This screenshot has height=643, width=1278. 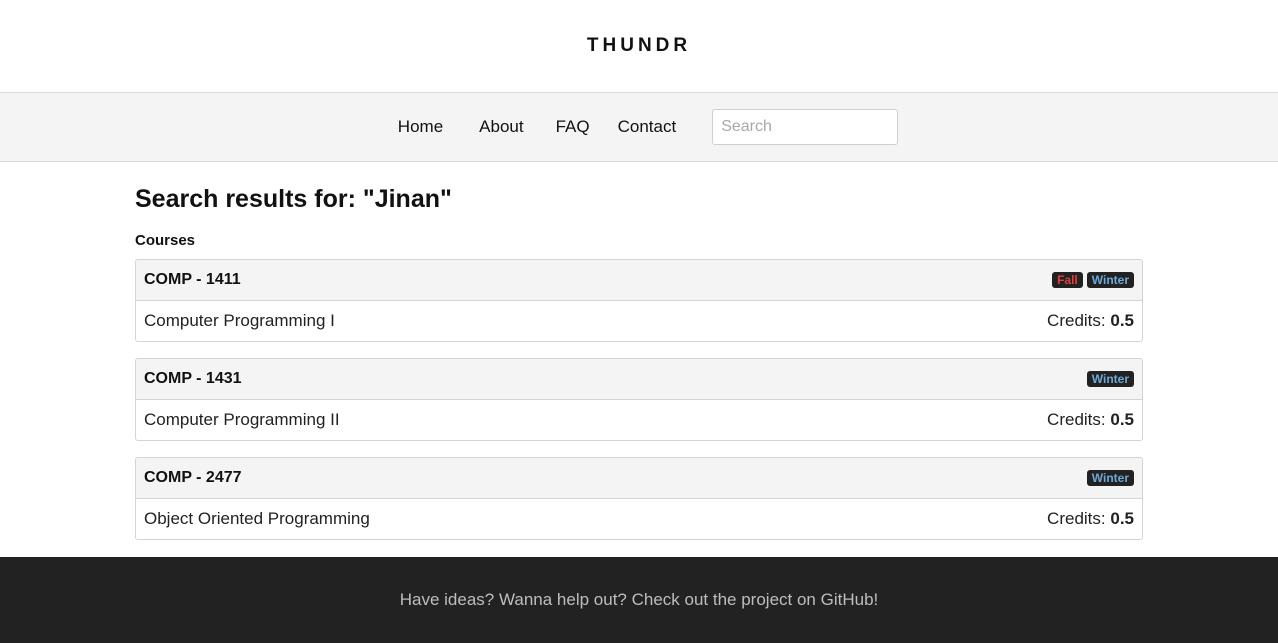 What do you see at coordinates (239, 320) in the screenshot?
I see `course-name: Computer Programming I` at bounding box center [239, 320].